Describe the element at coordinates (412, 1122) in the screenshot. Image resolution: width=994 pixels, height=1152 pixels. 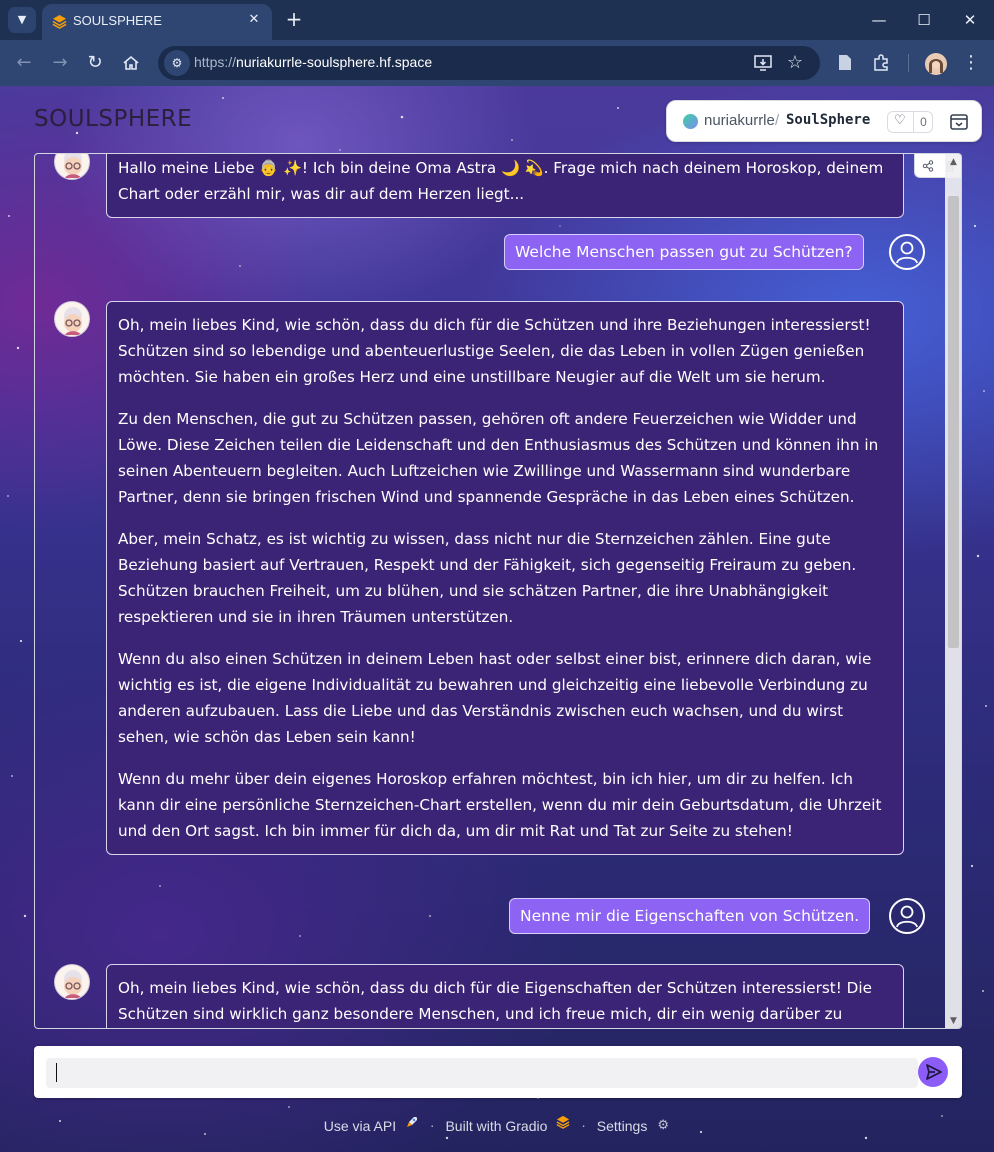
I see `rocket-icon` at that location.